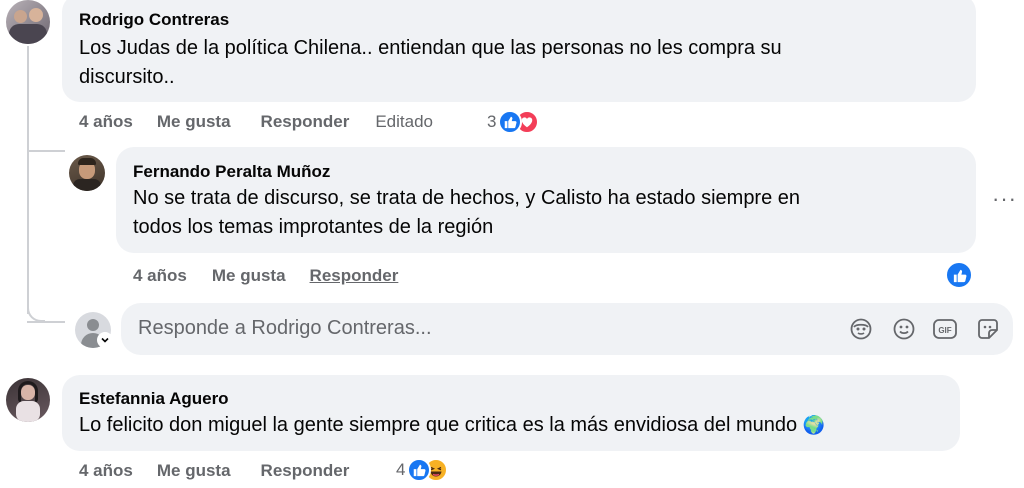 Image resolution: width=1024 pixels, height=488 pixels. I want to click on globe-emoji: 🌍, so click(814, 425).